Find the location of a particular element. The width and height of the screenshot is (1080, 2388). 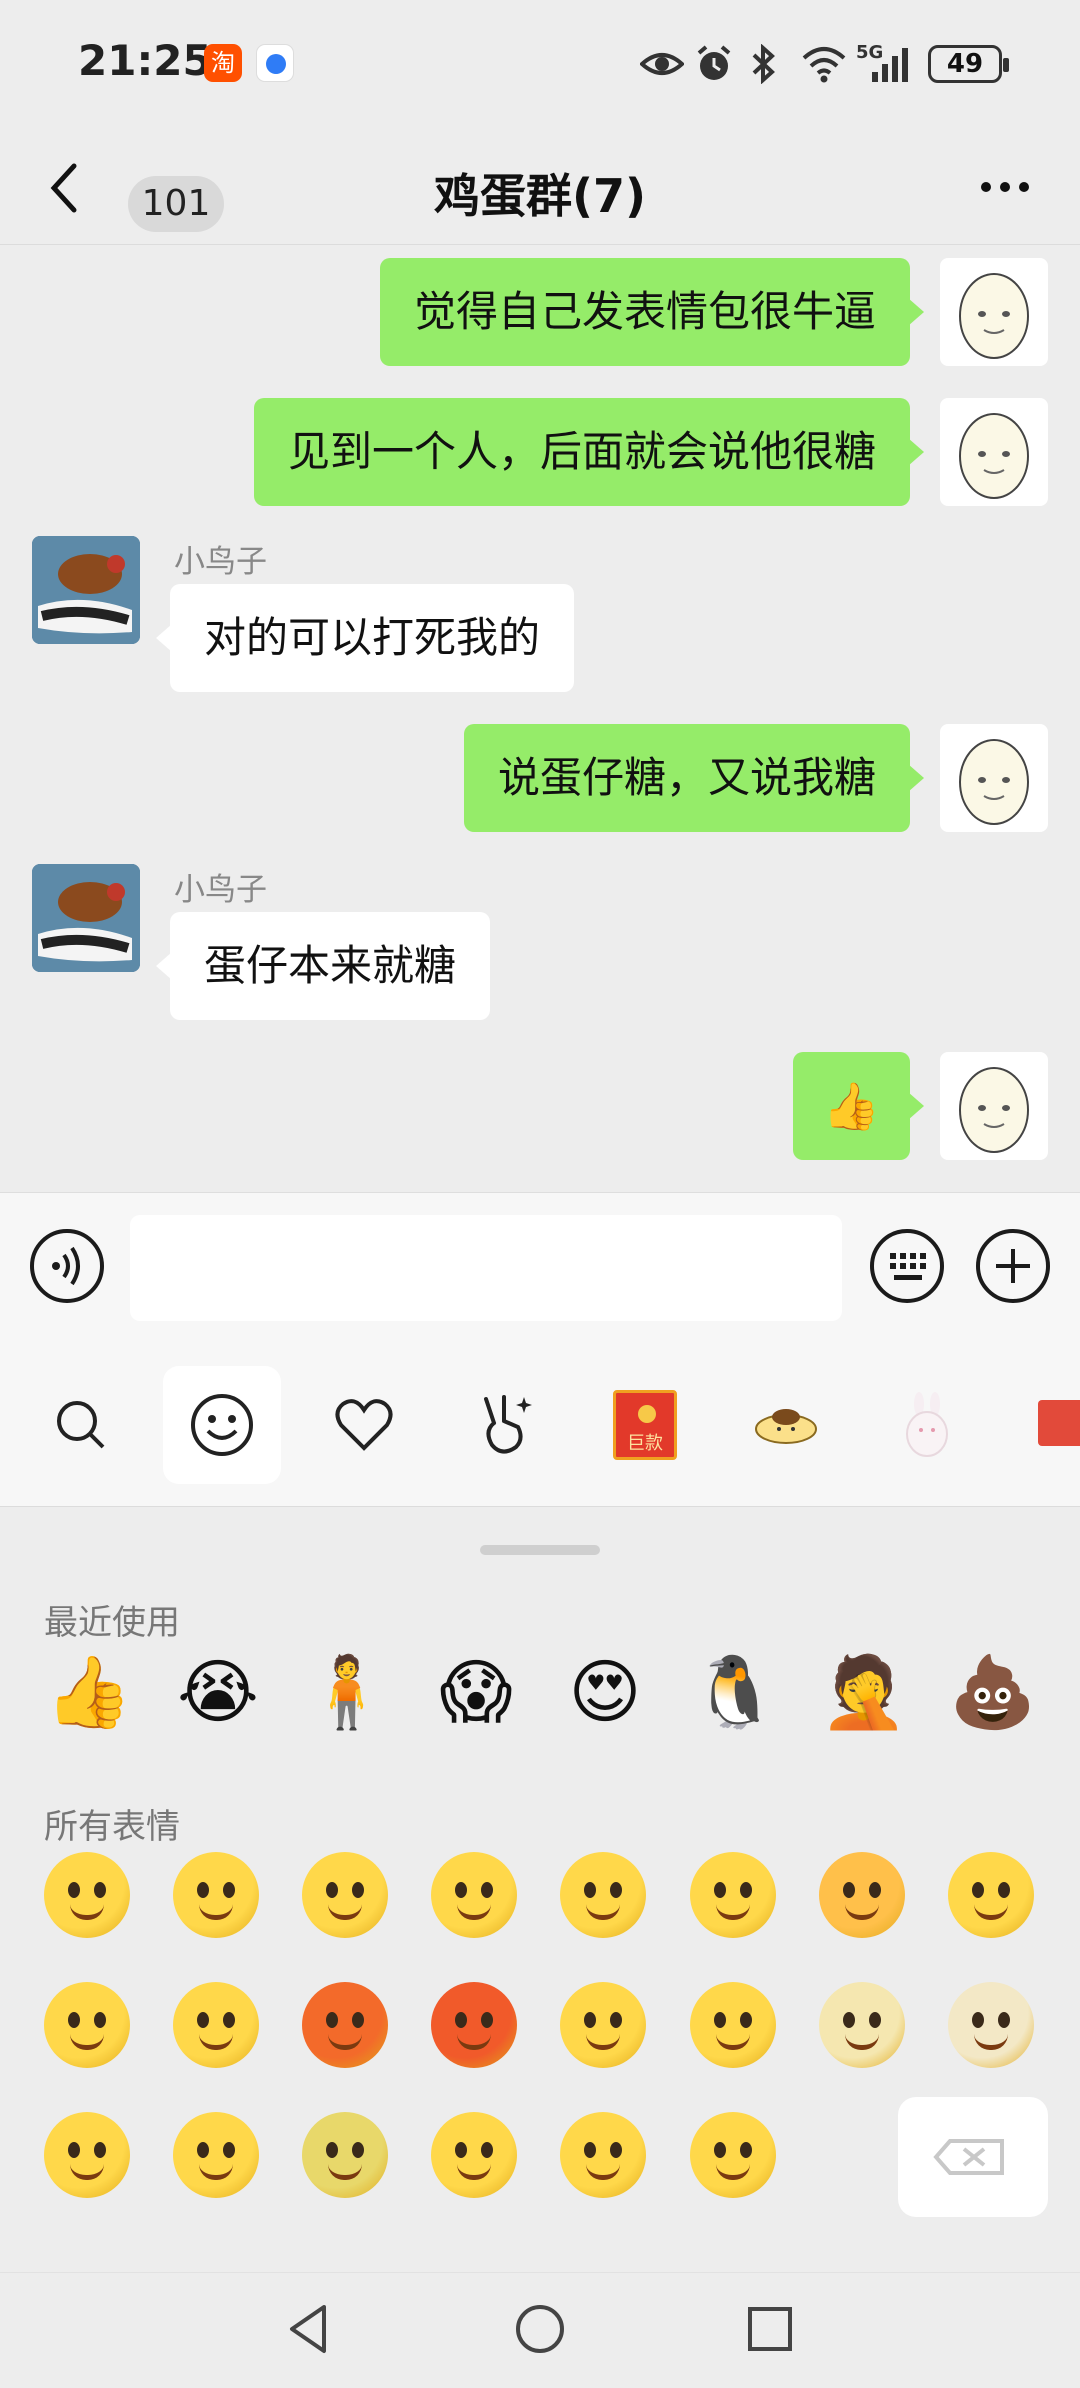

message-row: 👍 is located at coordinates (540, 1106).